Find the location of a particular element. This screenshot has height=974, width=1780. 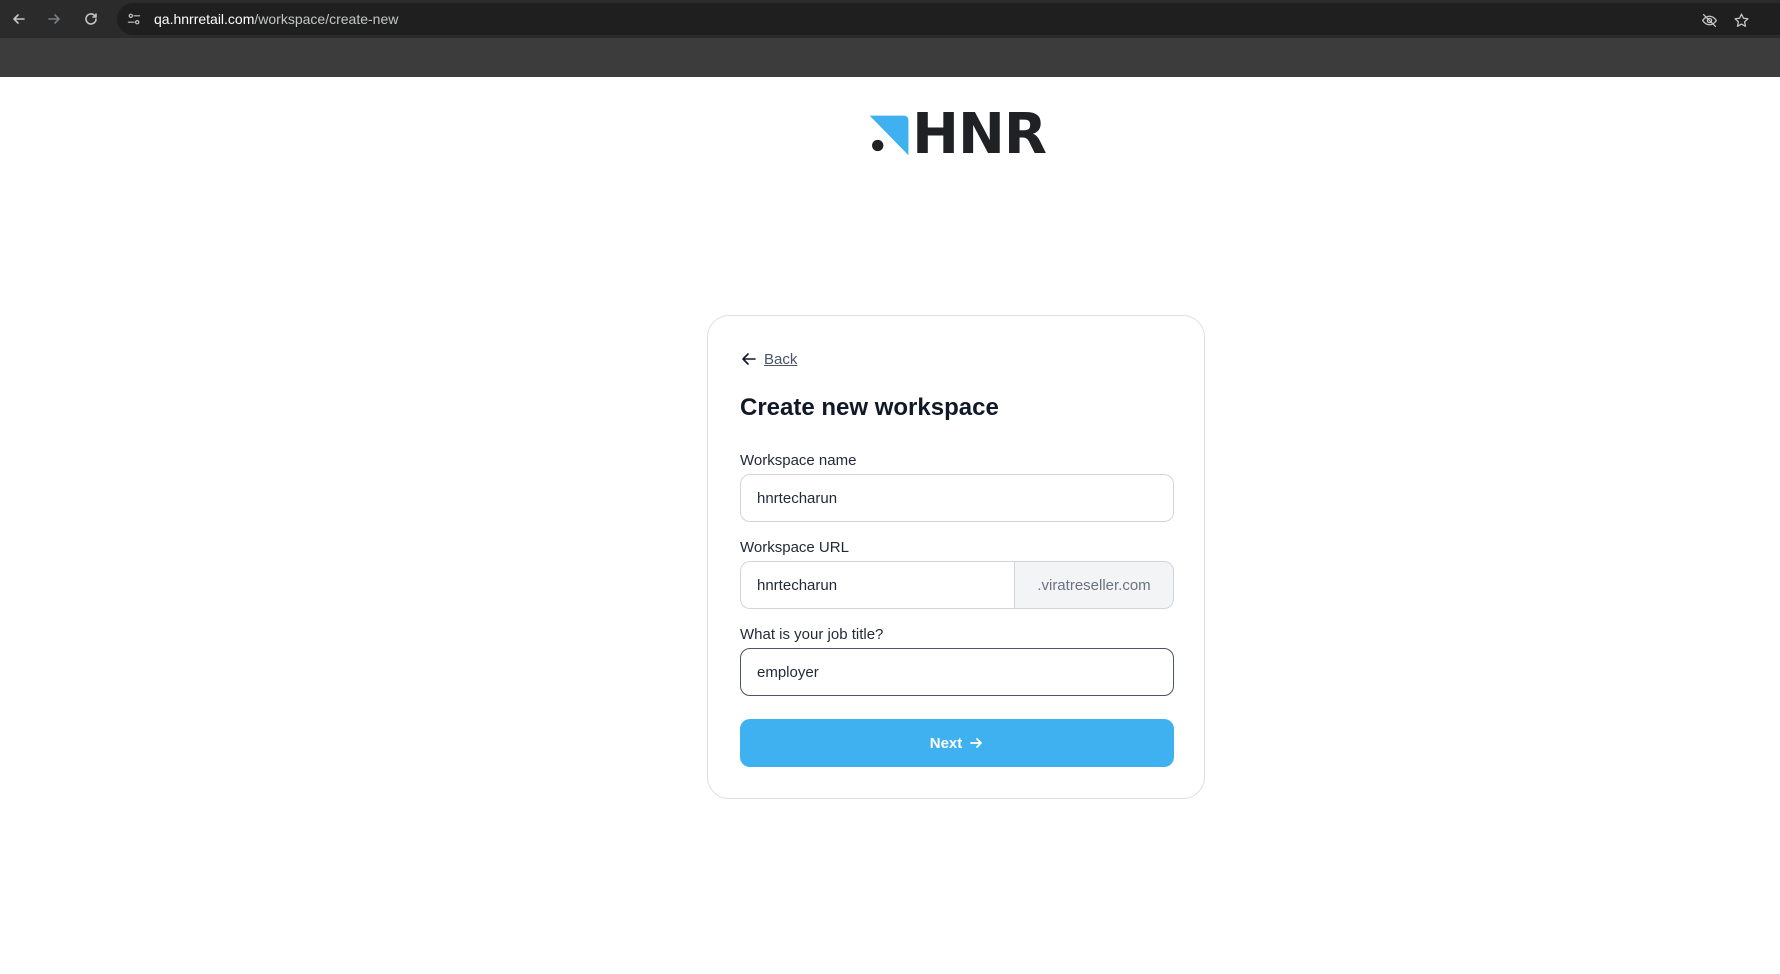

job-title-label: What is your job title? is located at coordinates (812, 634).